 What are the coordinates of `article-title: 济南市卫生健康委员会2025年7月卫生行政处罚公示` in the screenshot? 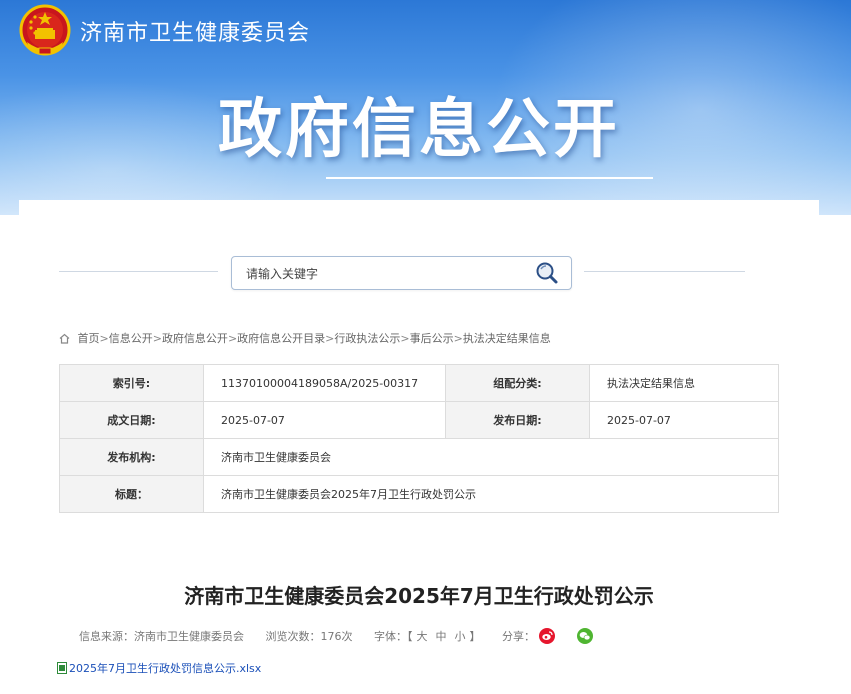 It's located at (419, 596).